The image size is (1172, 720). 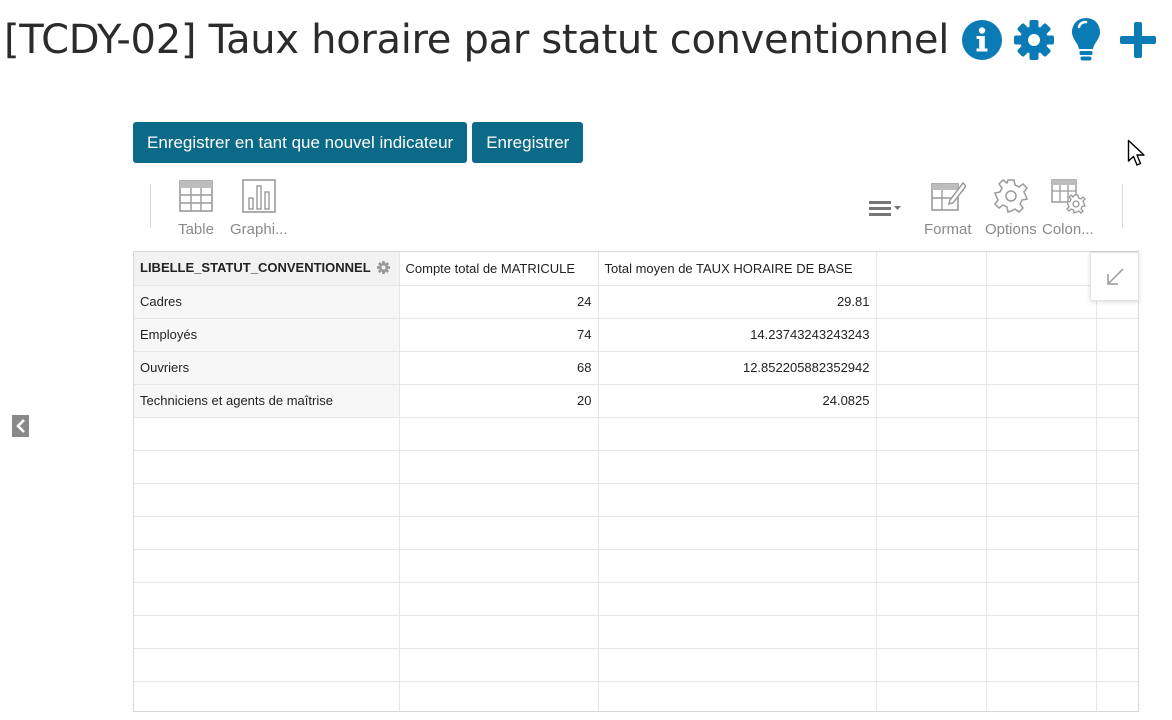 I want to click on row-label-cell: Employés, so click(x=267, y=335).